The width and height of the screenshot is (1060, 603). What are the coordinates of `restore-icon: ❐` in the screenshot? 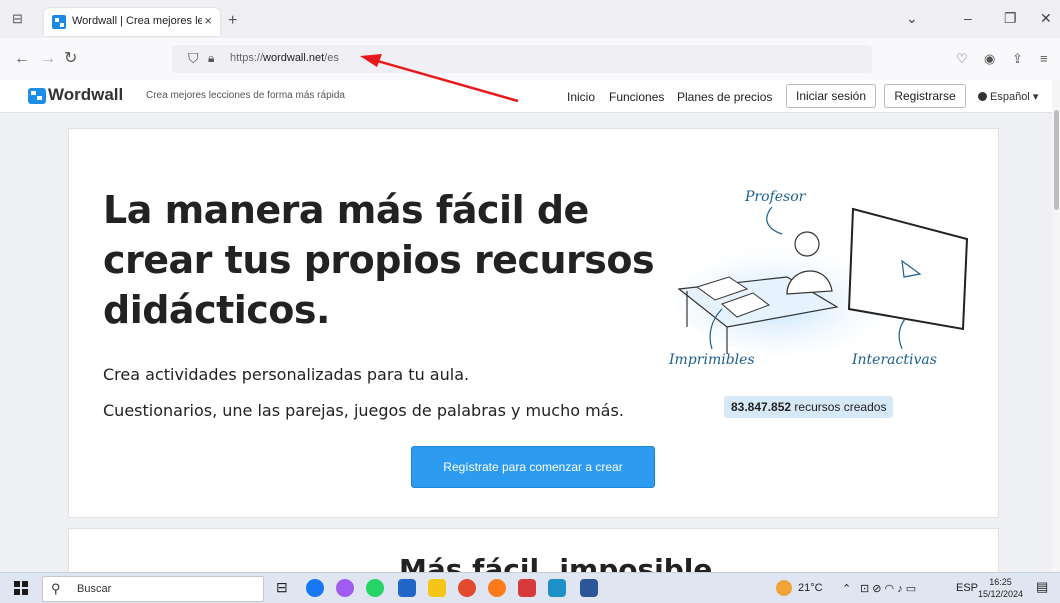 It's located at (1010, 18).